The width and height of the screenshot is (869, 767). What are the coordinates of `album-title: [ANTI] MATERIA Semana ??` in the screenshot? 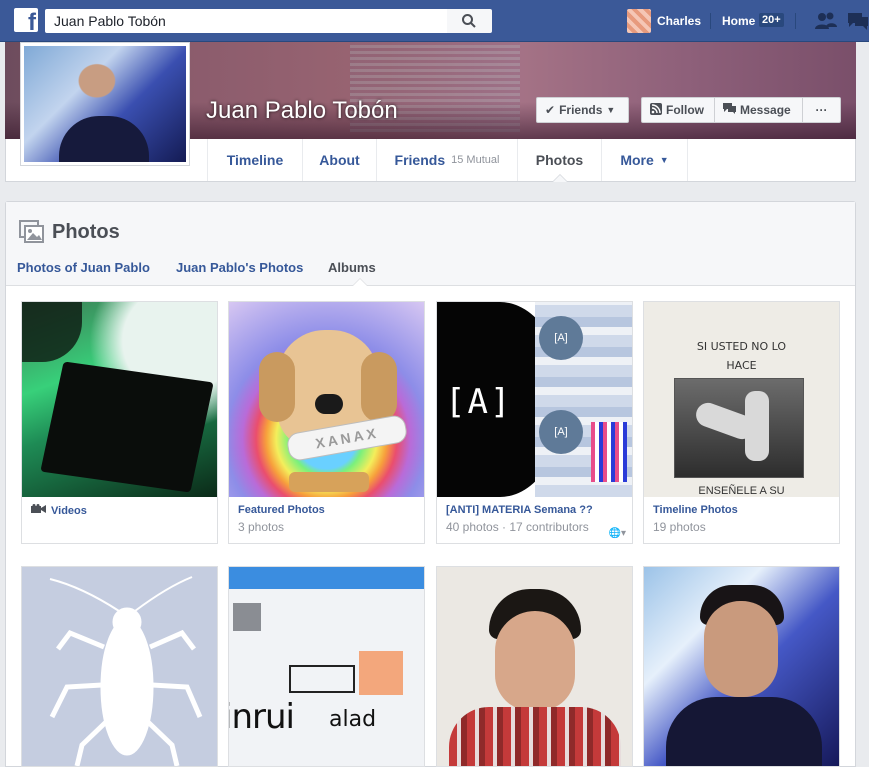 It's located at (534, 510).